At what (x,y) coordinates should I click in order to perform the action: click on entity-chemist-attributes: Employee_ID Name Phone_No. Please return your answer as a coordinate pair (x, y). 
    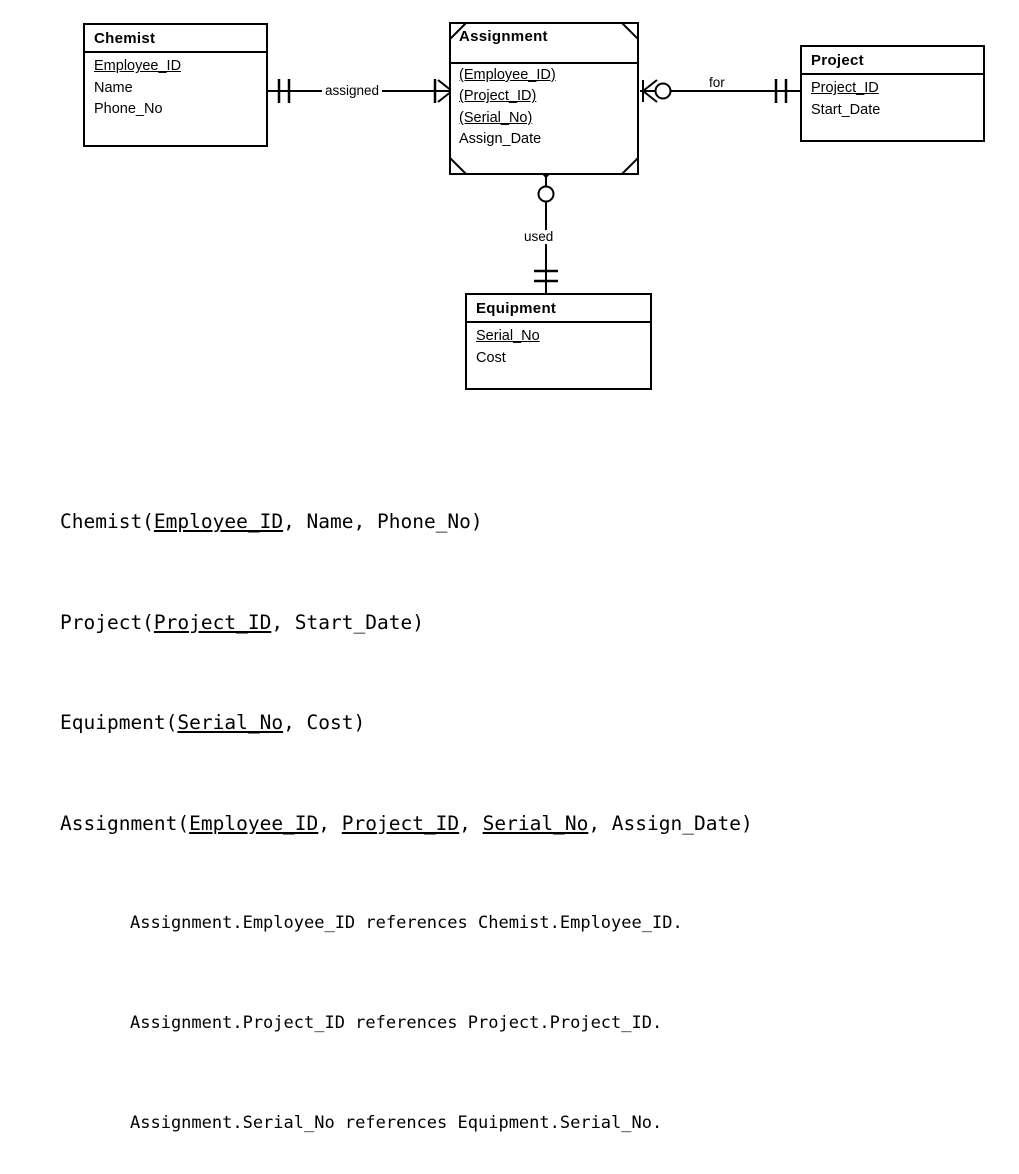
    Looking at the image, I should click on (175, 88).